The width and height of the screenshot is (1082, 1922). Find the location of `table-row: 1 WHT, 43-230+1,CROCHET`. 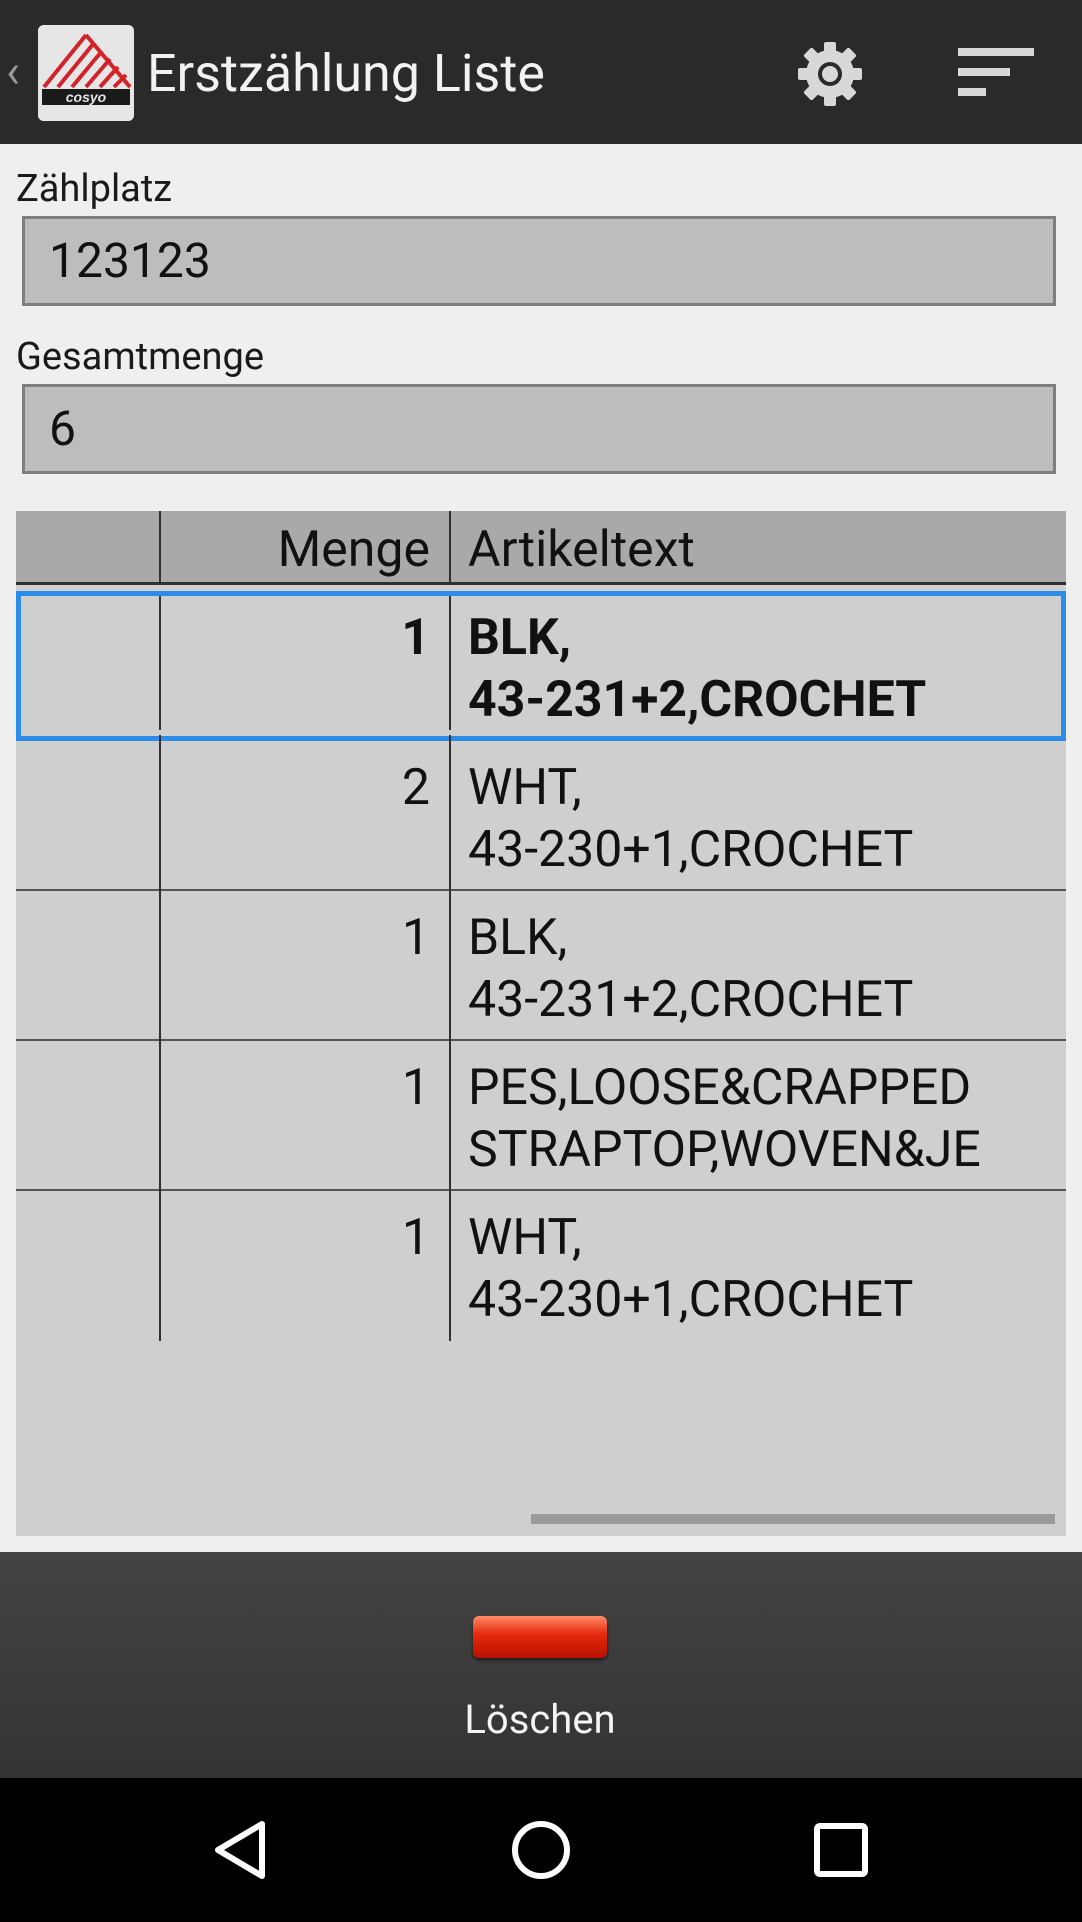

table-row: 1 WHT, 43-230+1,CROCHET is located at coordinates (541, 1266).